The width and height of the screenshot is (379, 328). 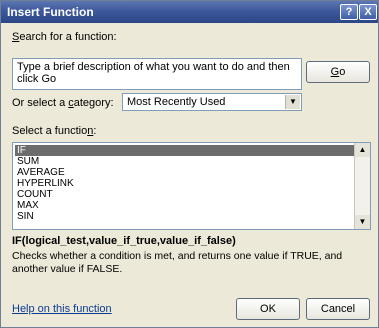 What do you see at coordinates (176, 102) in the screenshot?
I see `category-select-value: Most Recently Used` at bounding box center [176, 102].